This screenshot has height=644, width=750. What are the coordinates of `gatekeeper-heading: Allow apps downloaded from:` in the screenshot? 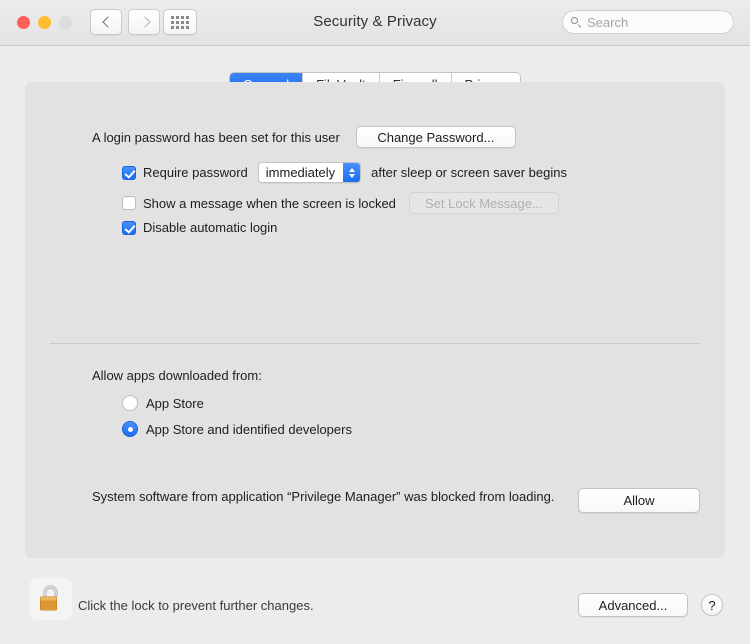 It's located at (177, 375).